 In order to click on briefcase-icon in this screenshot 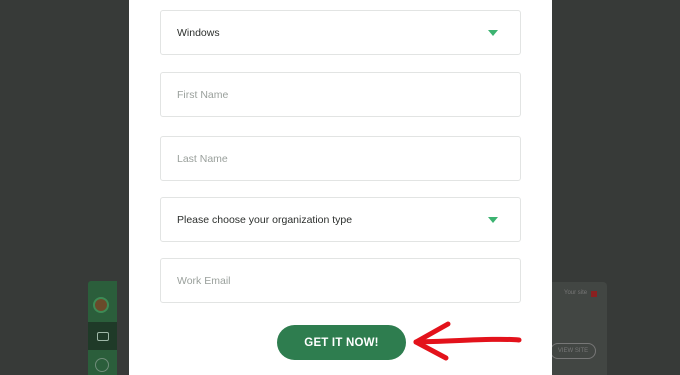, I will do `click(102, 336)`.